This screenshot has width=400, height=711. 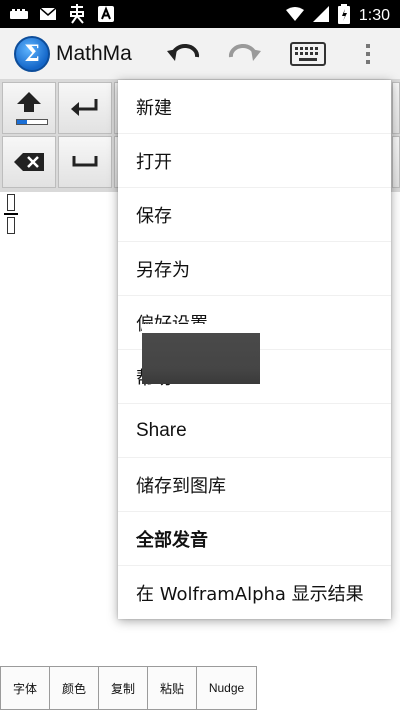 What do you see at coordinates (11, 225) in the screenshot?
I see `denominator-placeholder` at bounding box center [11, 225].